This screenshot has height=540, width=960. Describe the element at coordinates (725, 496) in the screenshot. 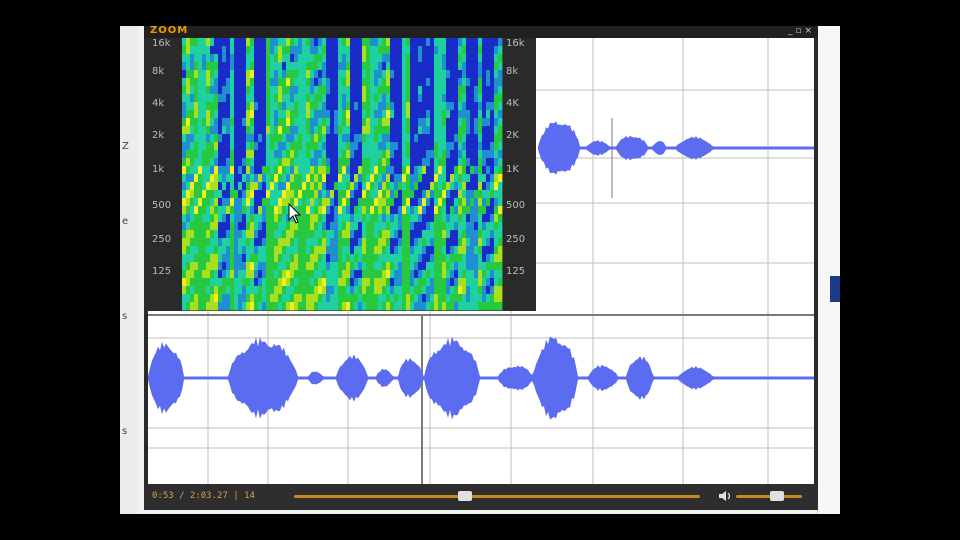

I see `speaker-icon` at that location.